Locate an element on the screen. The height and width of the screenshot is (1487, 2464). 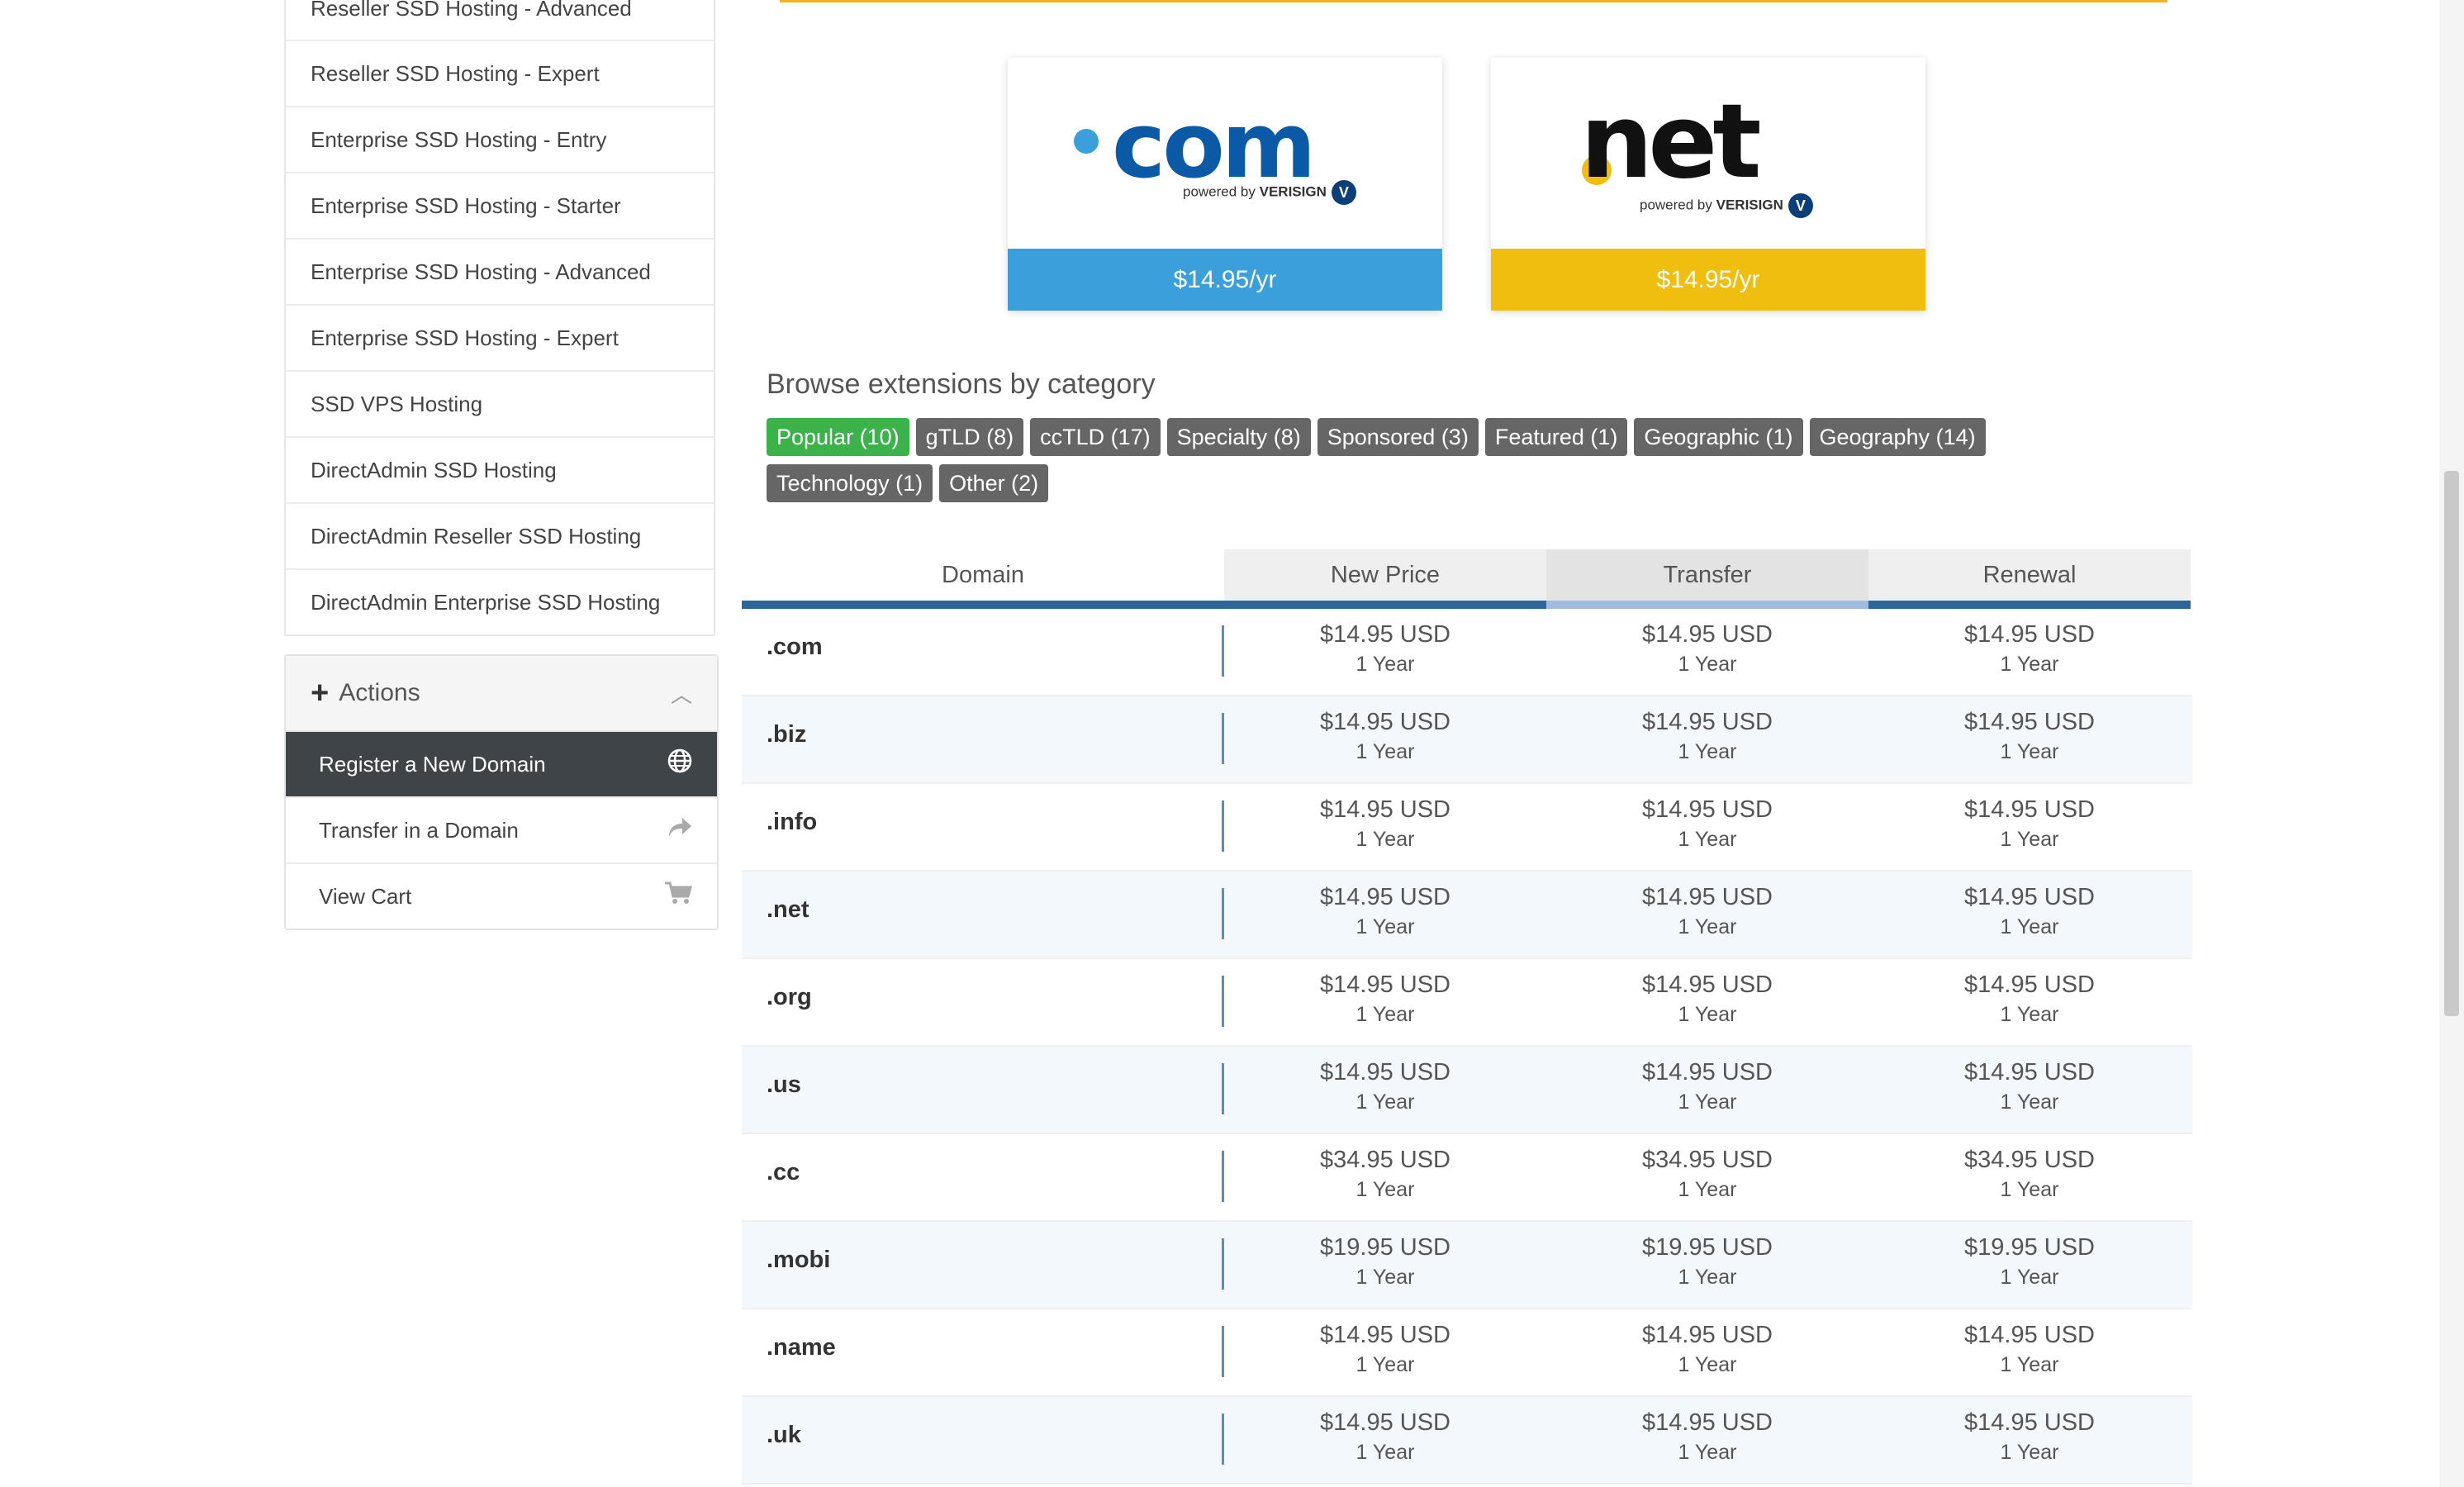
scrollbar is located at coordinates (2451, 743).